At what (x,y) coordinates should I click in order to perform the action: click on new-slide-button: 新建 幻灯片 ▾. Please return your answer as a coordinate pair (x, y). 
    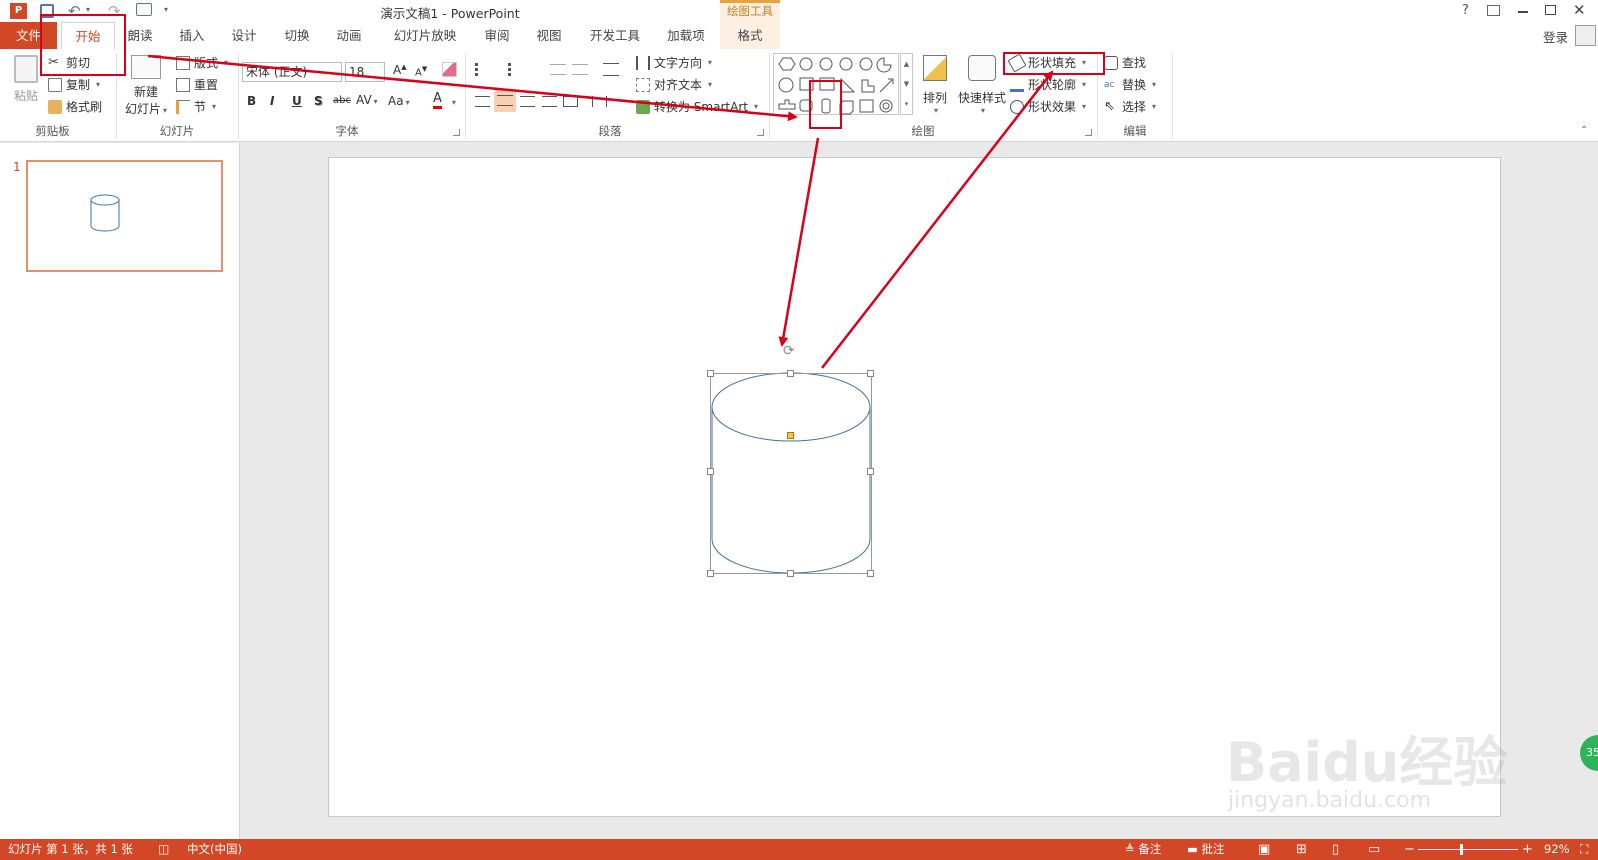
    Looking at the image, I should click on (146, 88).